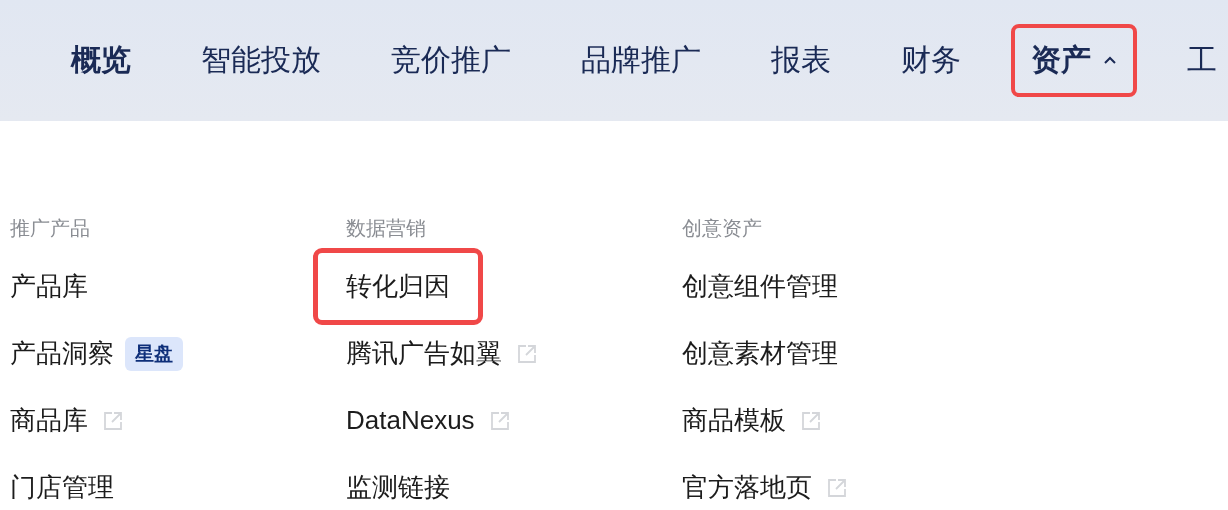  Describe the element at coordinates (722, 228) in the screenshot. I see `section-heading: 创意资产` at that location.